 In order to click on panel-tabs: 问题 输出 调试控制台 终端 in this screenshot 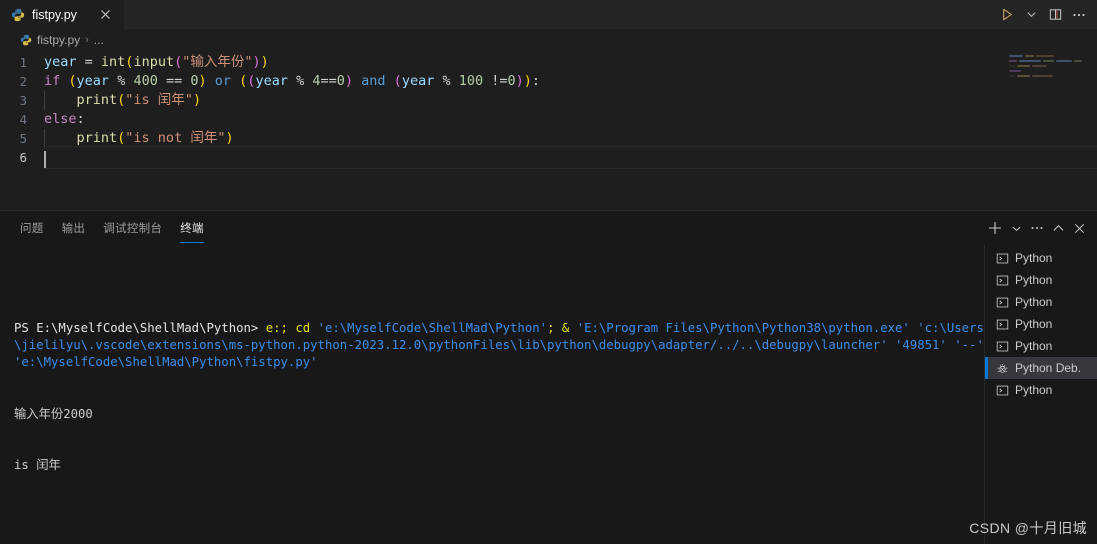, I will do `click(112, 228)`.